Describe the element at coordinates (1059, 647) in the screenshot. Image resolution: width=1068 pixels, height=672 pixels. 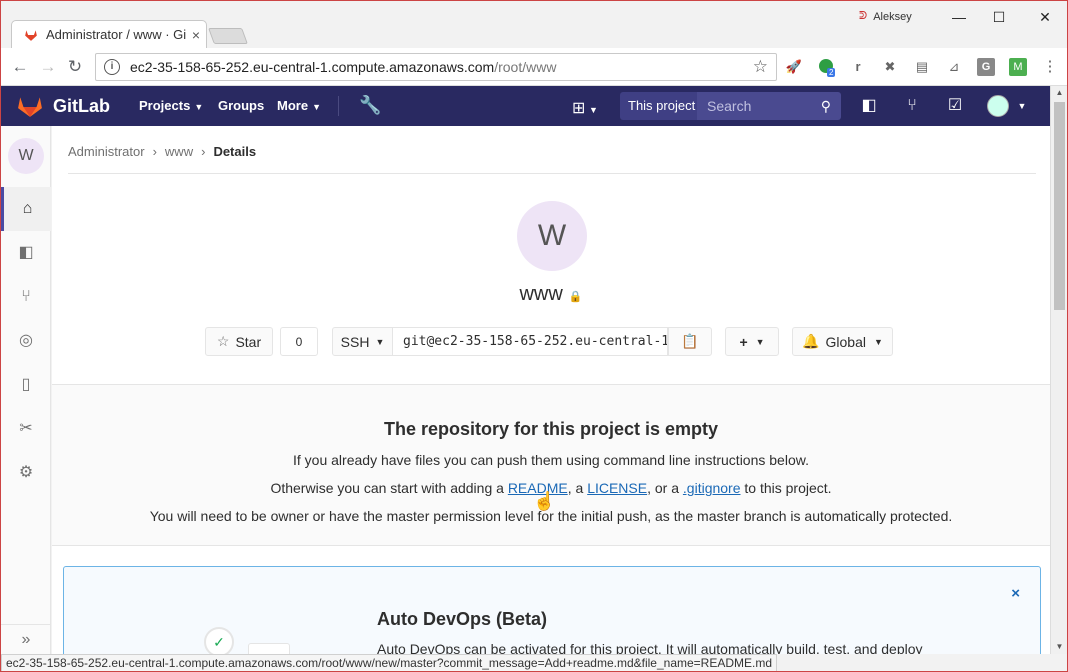
I see `scroll-down-arrow: ▼` at that location.